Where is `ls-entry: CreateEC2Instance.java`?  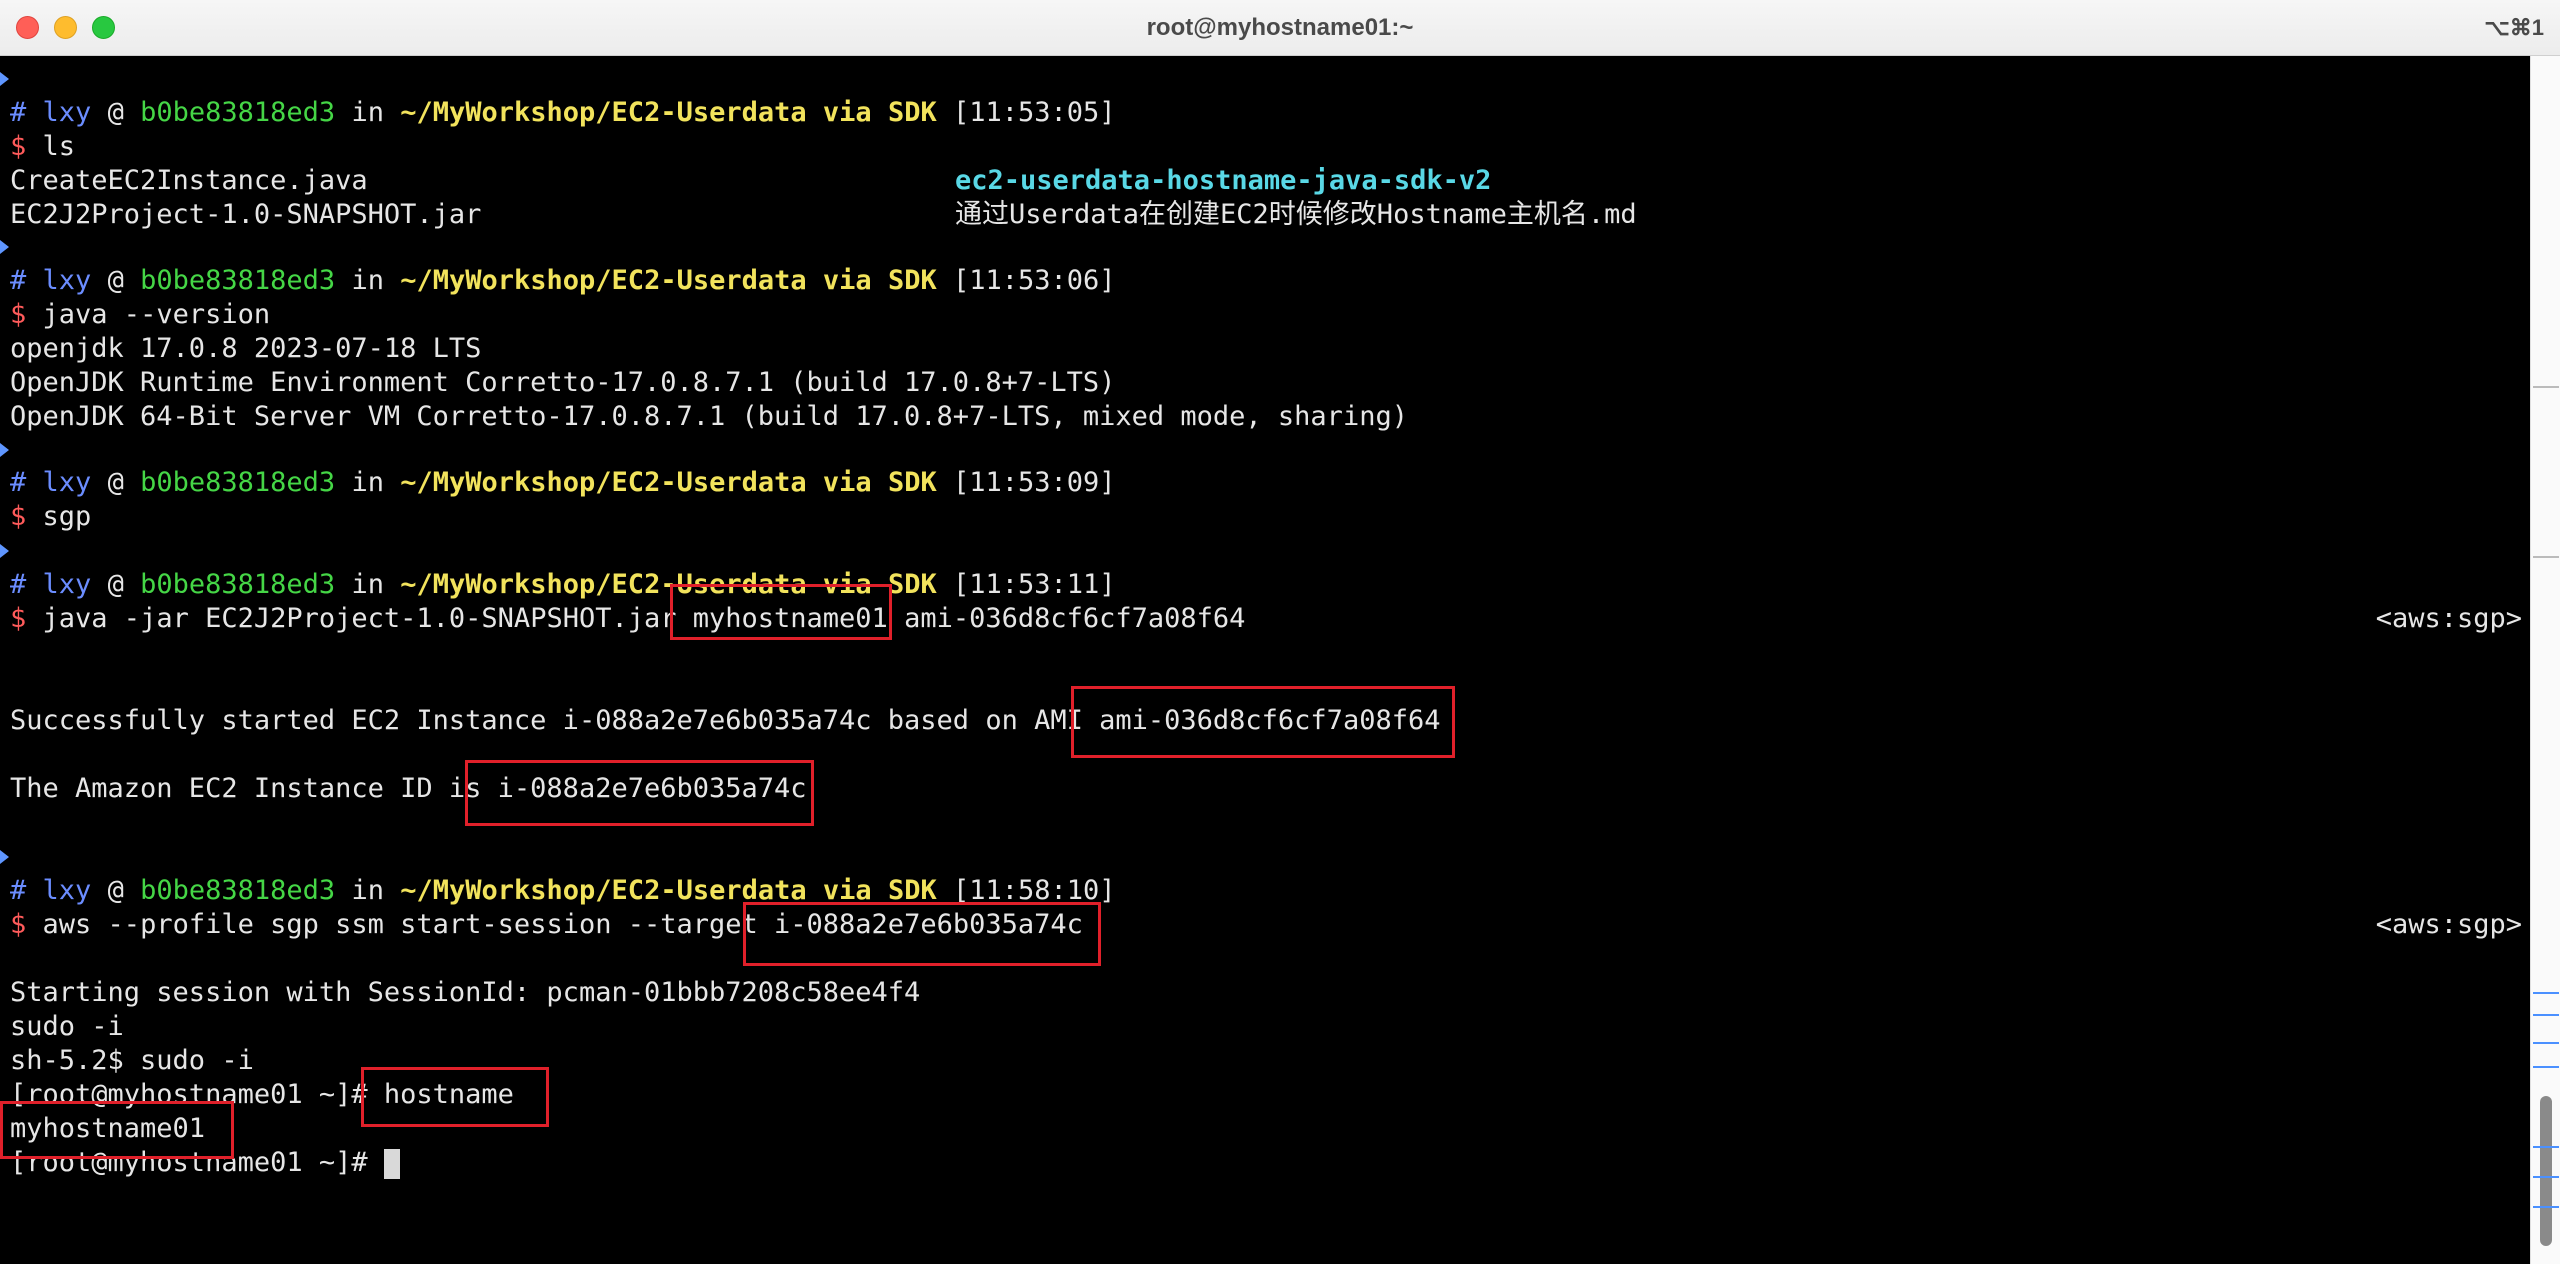 ls-entry: CreateEC2Instance.java is located at coordinates (189, 180).